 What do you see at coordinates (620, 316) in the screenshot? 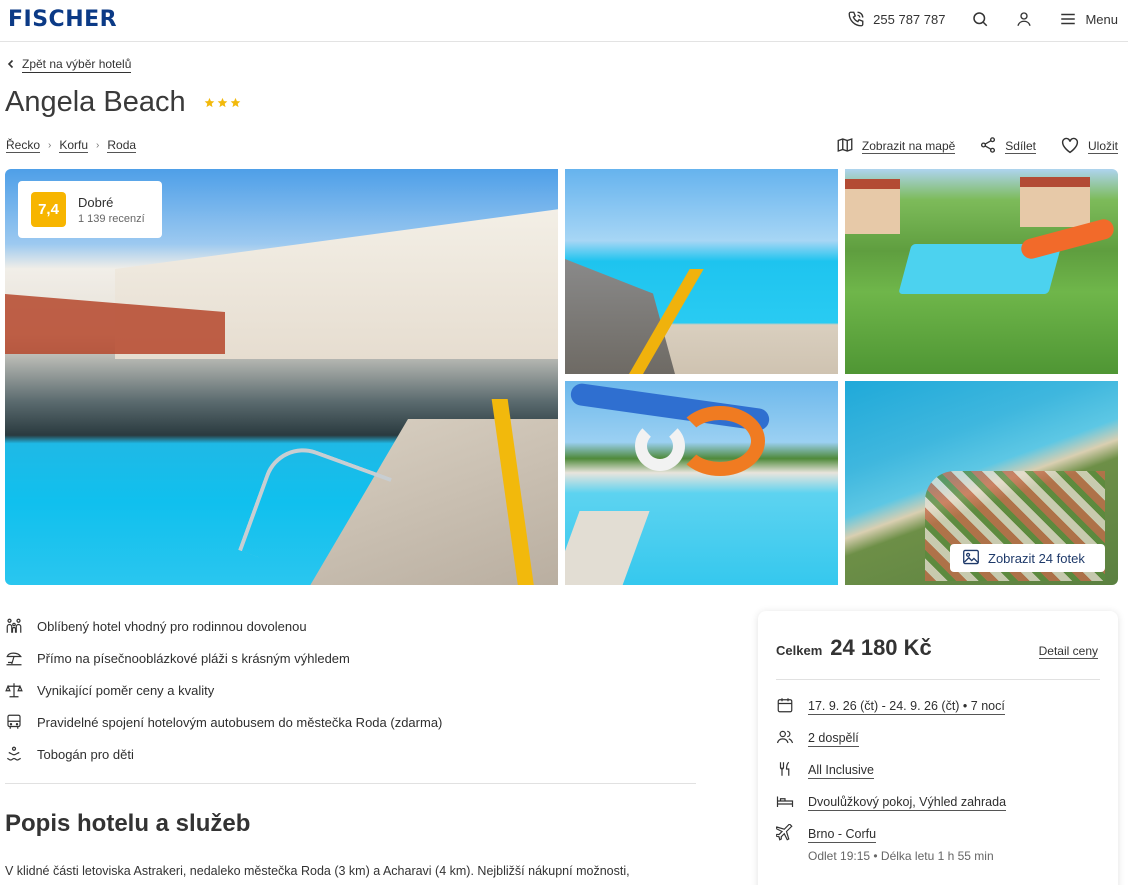
I see `photo-loungers` at bounding box center [620, 316].